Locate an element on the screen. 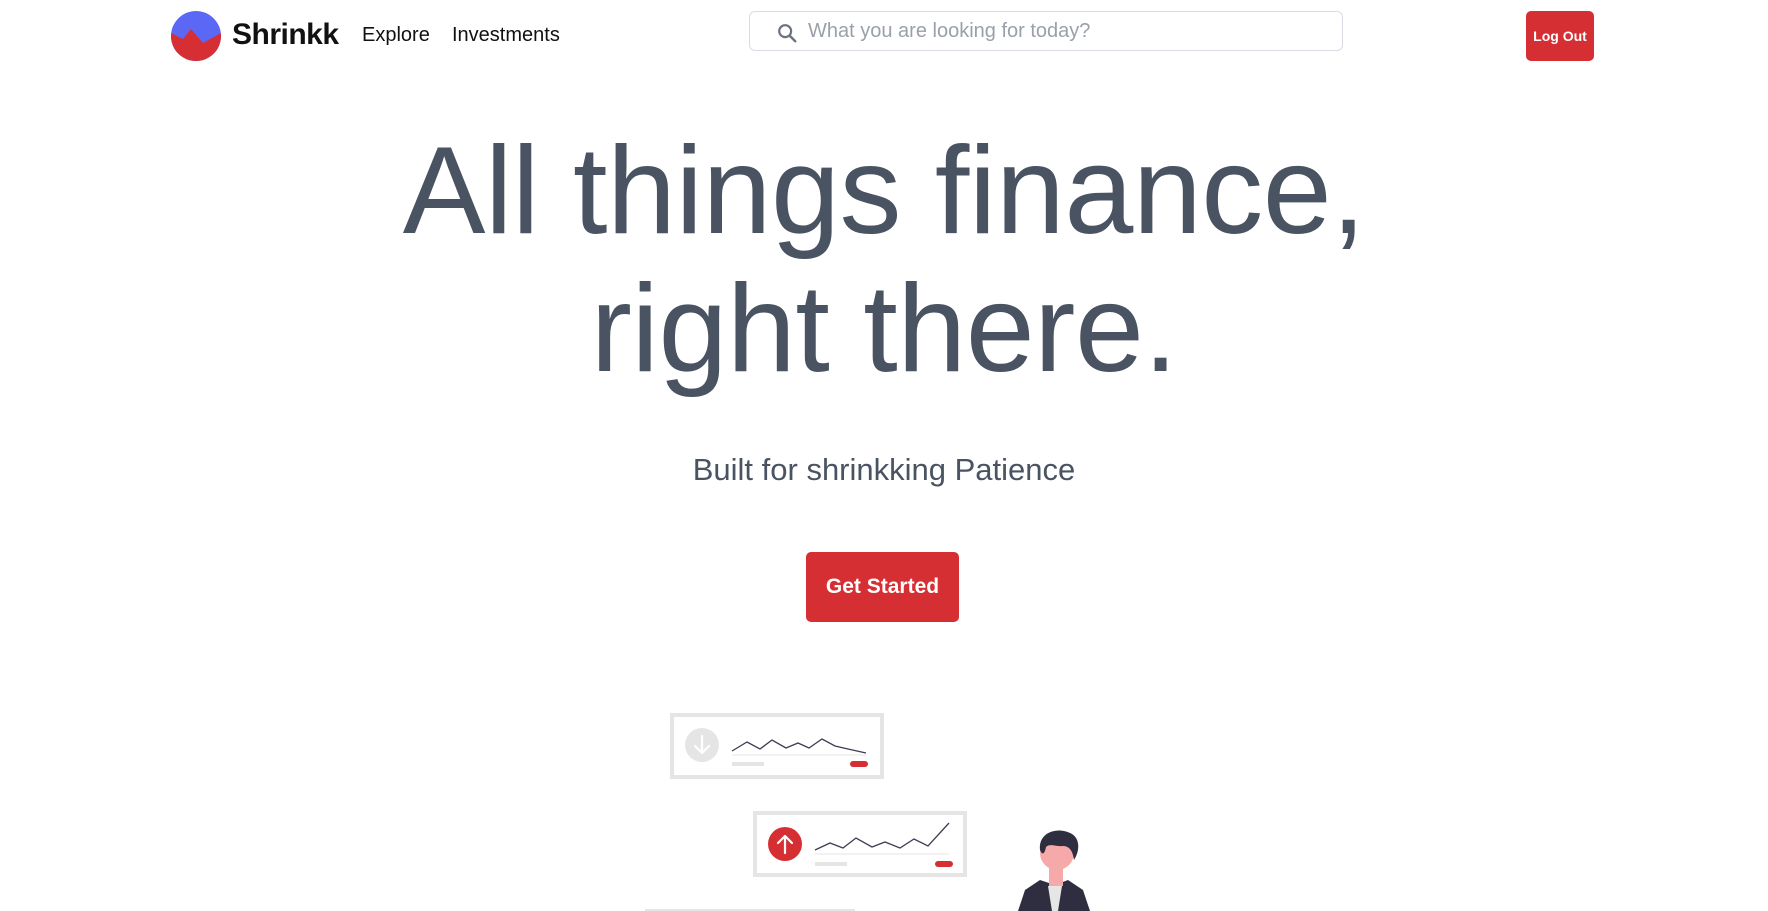 This screenshot has width=1768, height=911. brand-name: Shrinkk is located at coordinates (285, 35).